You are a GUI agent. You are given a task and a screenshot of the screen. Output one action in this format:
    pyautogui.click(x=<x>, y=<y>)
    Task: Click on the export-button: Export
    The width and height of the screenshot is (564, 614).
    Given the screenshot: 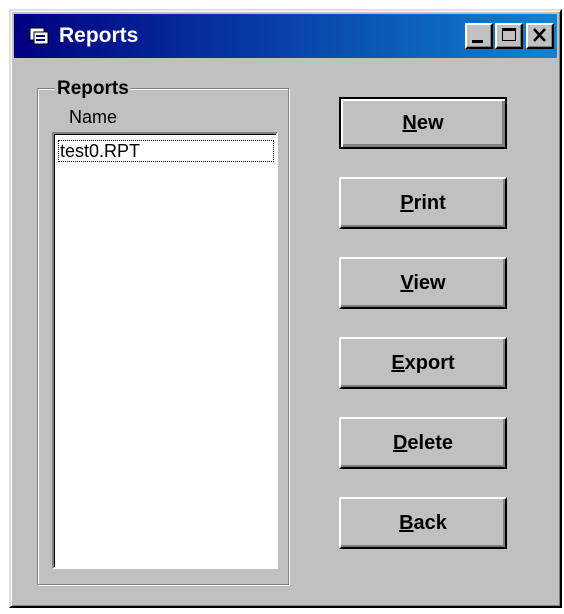 What is the action you would take?
    pyautogui.click(x=423, y=363)
    